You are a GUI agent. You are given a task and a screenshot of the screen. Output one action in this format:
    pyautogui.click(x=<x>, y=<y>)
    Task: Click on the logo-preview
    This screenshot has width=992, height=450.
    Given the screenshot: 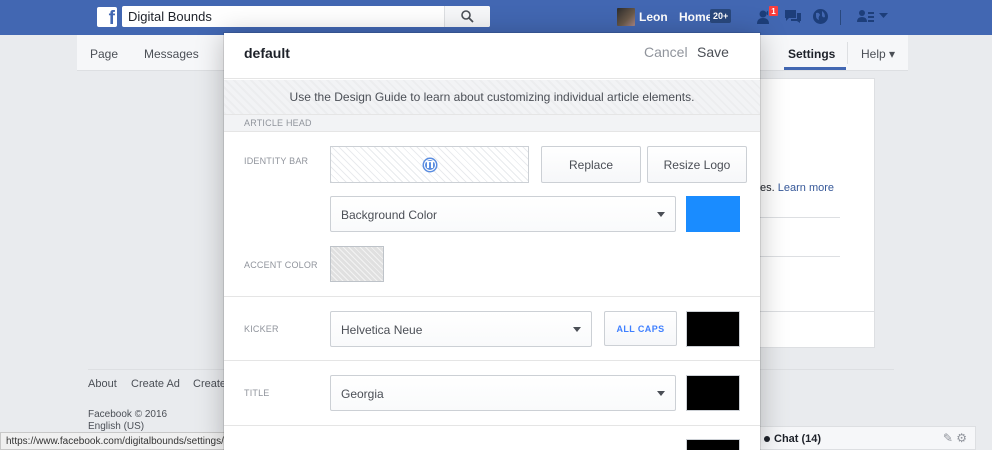 What is the action you would take?
    pyautogui.click(x=429, y=164)
    